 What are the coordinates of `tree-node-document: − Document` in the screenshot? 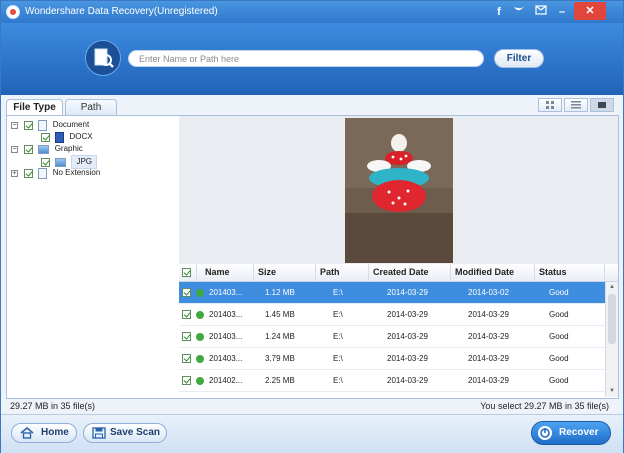 It's located at (50, 125).